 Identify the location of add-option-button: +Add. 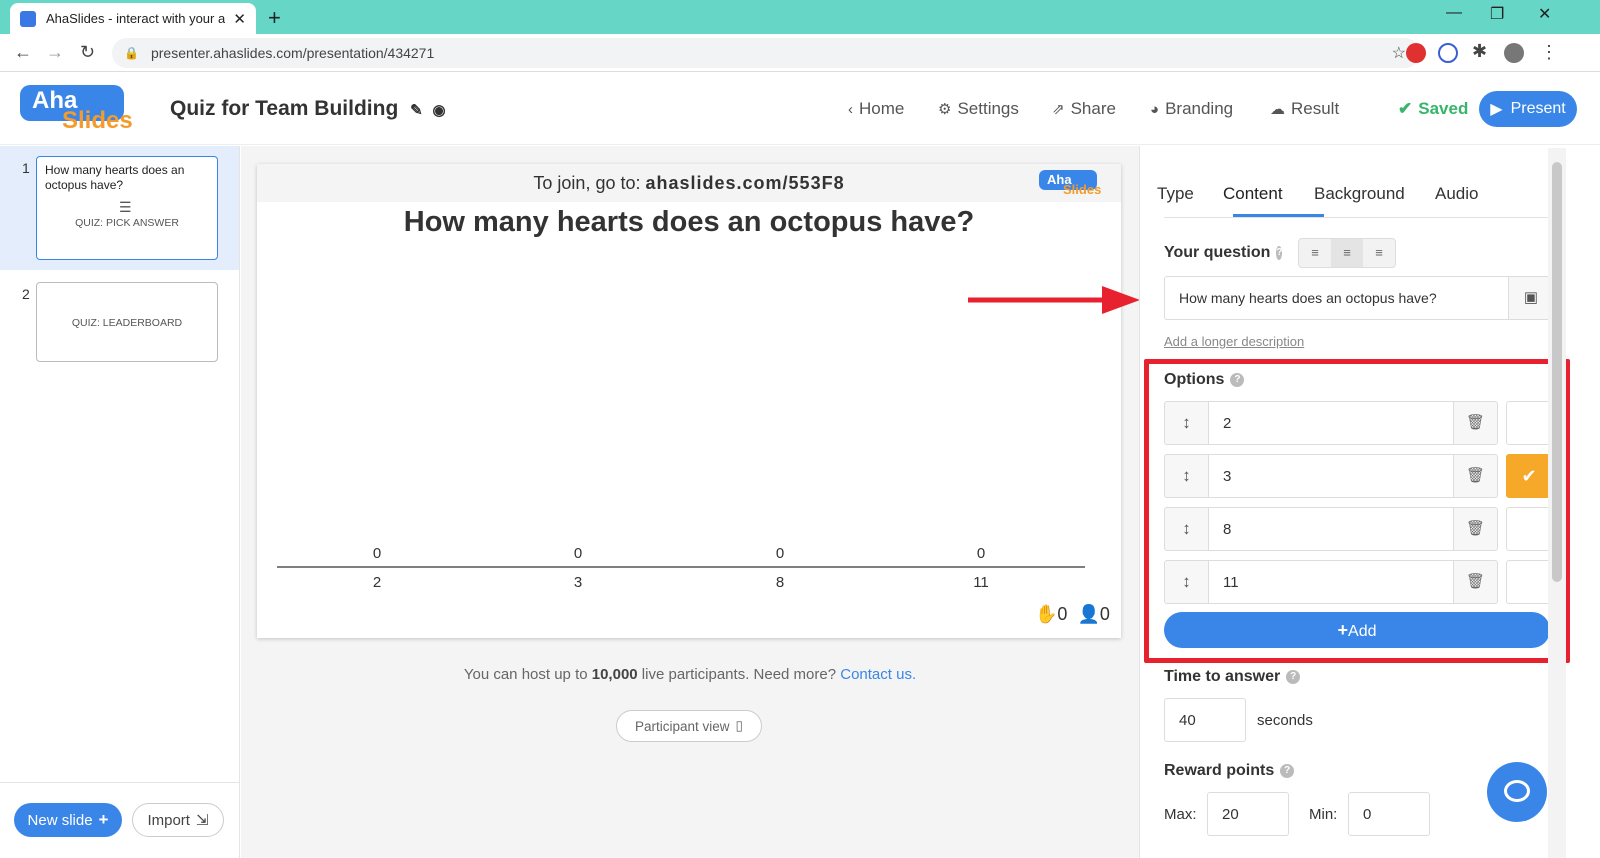
(1357, 630).